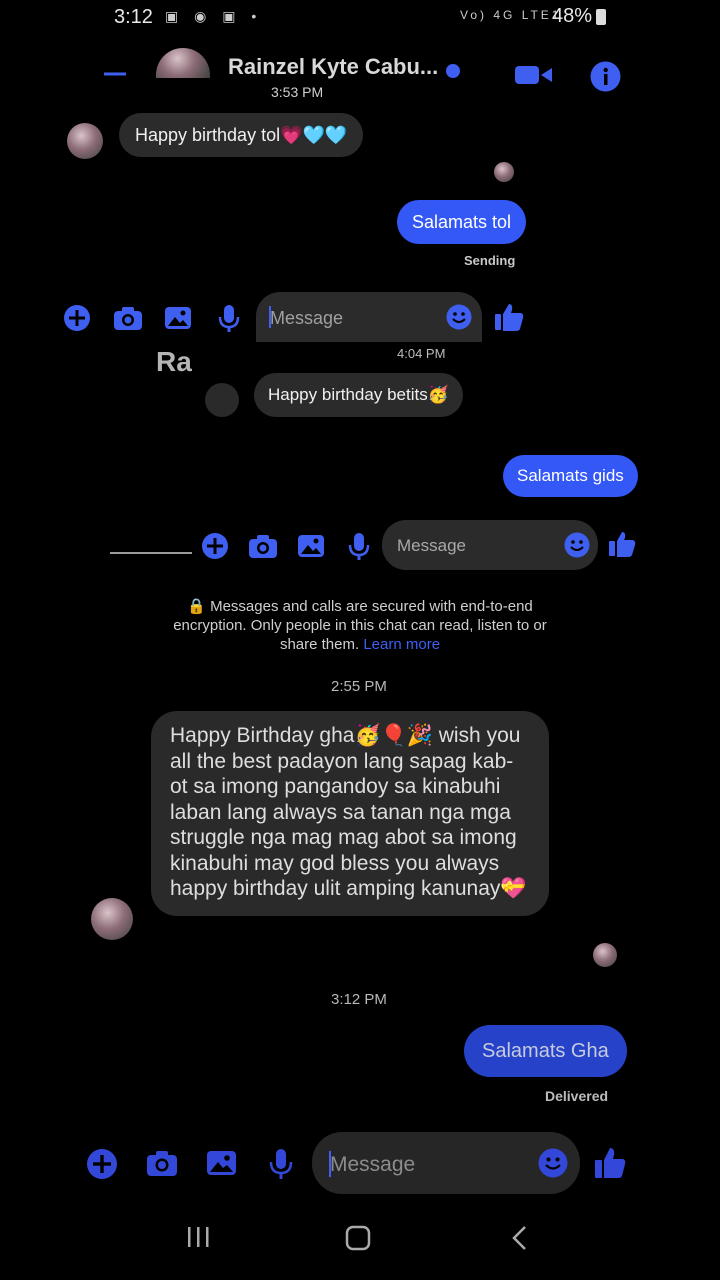  Describe the element at coordinates (369, 317) in the screenshot. I see `message-input-1: Message` at that location.